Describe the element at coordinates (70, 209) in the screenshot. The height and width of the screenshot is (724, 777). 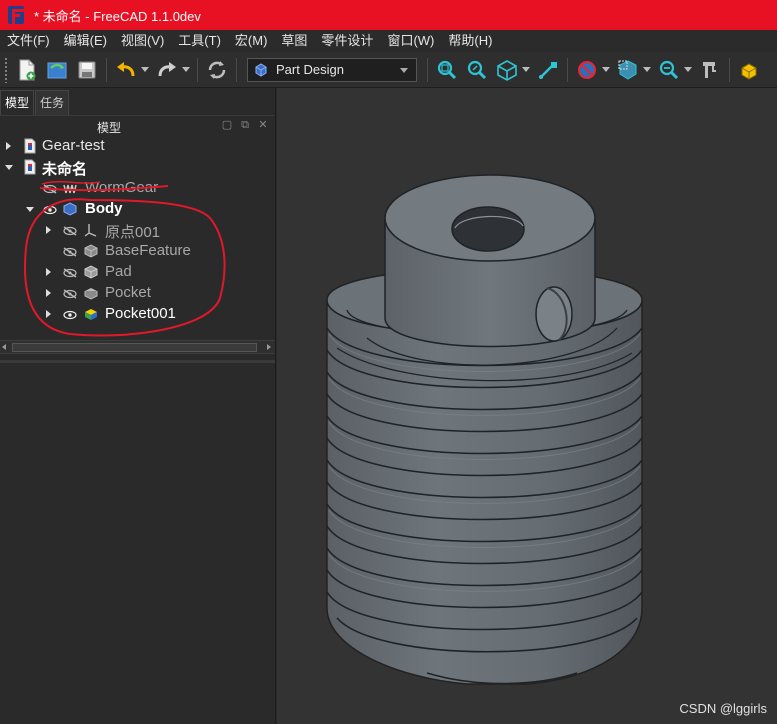
I see `body-icon` at that location.